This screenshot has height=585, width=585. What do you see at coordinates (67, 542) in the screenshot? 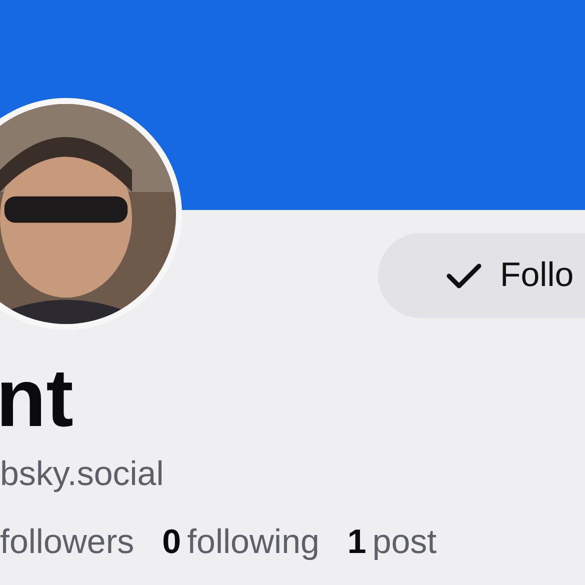
I see `stat-link: followers` at bounding box center [67, 542].